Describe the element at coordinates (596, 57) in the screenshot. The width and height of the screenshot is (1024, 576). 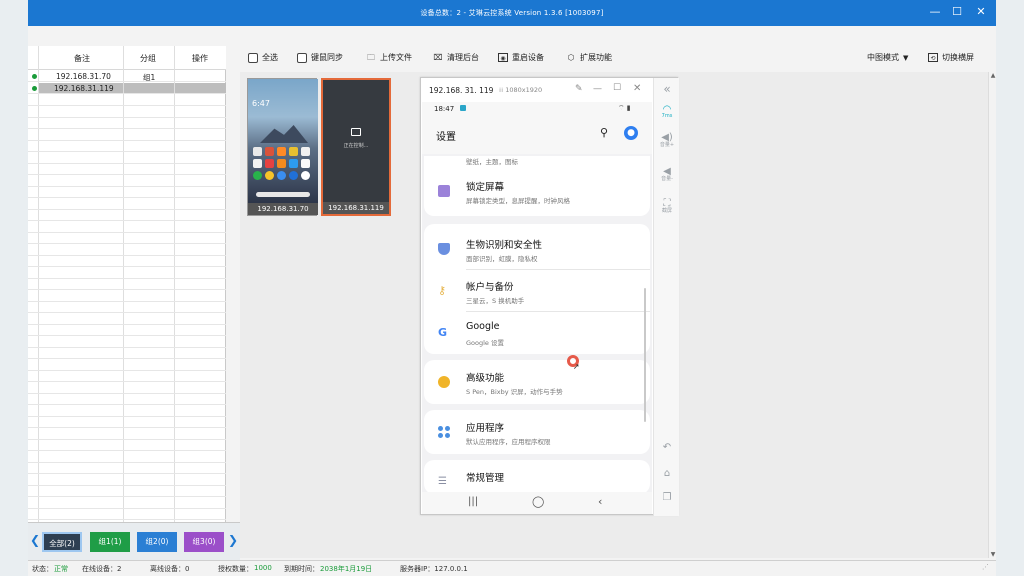
I see `extensions-label: 扩展功能` at that location.